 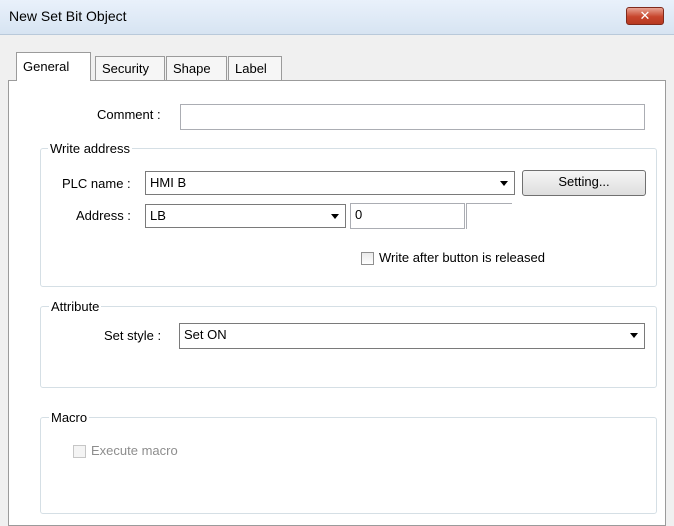 I want to click on write-after-release-label: Write after button is released, so click(x=462, y=257).